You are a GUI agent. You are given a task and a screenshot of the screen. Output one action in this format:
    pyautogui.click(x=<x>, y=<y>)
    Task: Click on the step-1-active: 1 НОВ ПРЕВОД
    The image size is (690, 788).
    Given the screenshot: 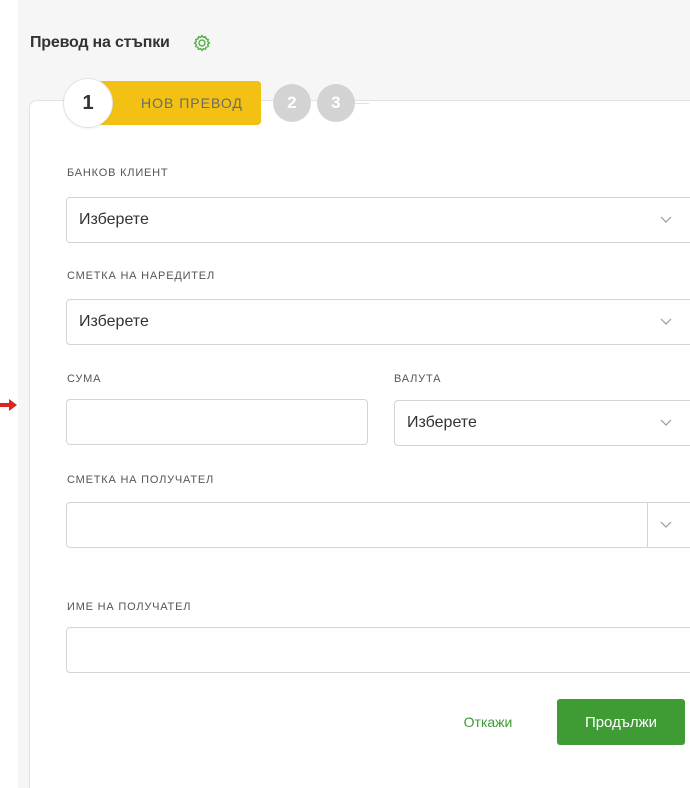 What is the action you would take?
    pyautogui.click(x=162, y=103)
    